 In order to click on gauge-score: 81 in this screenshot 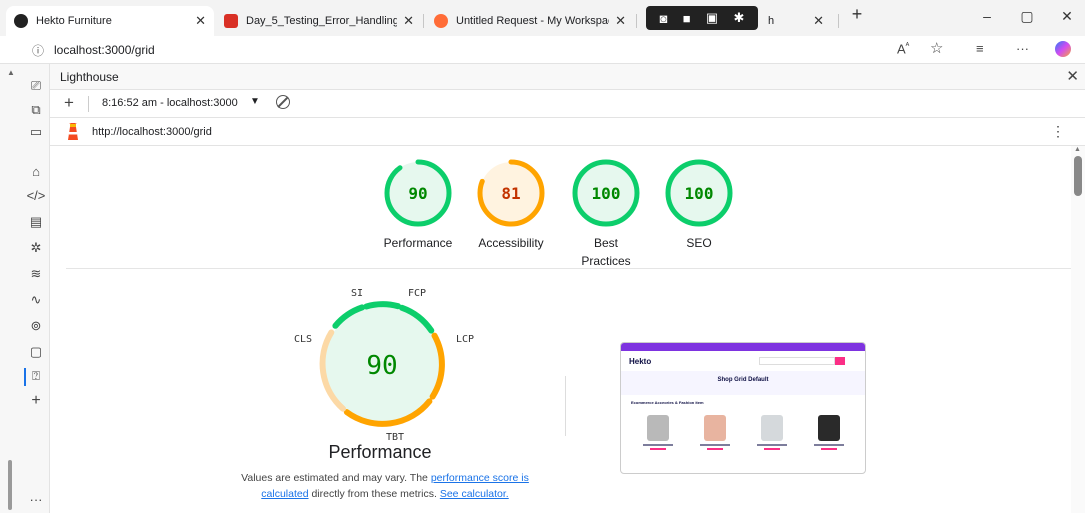, I will do `click(510, 193)`.